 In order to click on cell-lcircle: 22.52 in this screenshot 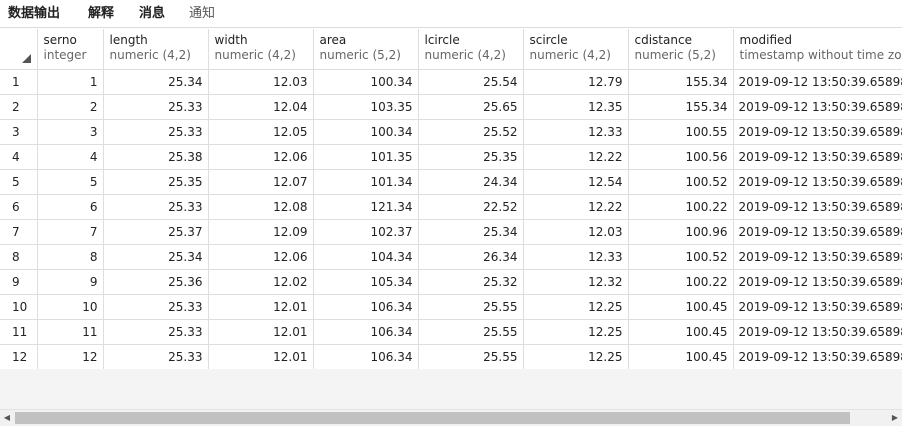, I will do `click(471, 207)`.